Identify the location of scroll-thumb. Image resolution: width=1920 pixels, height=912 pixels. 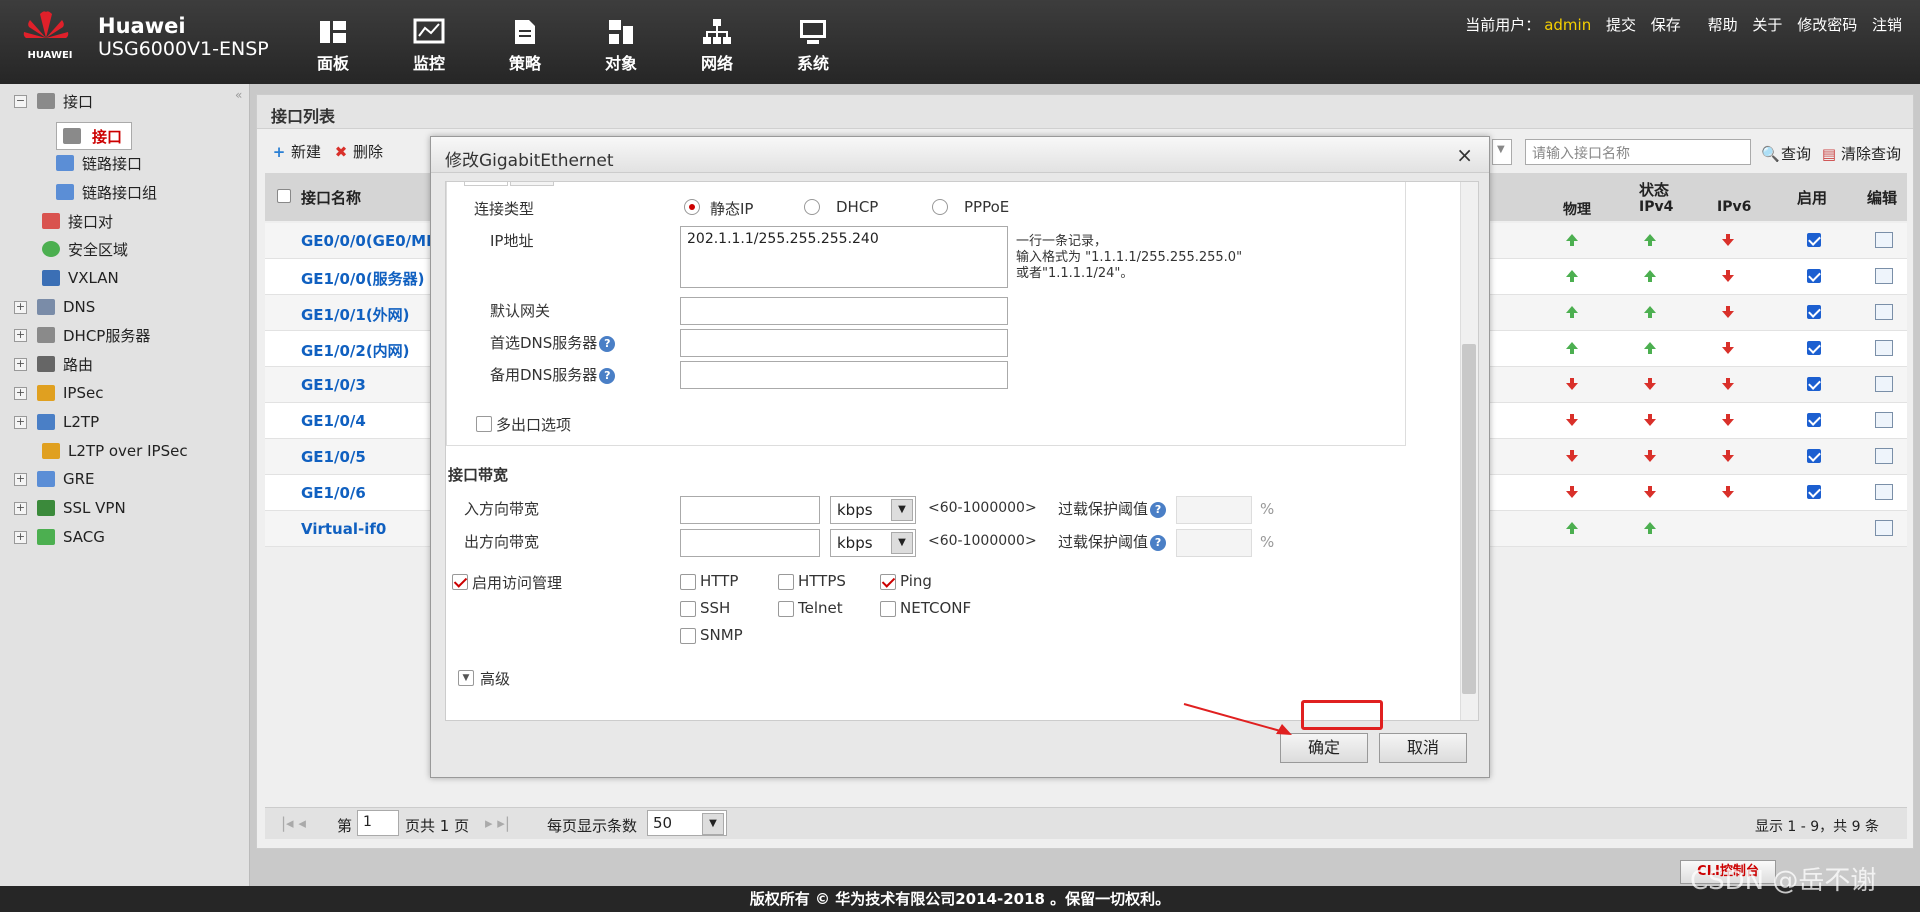
(1469, 519).